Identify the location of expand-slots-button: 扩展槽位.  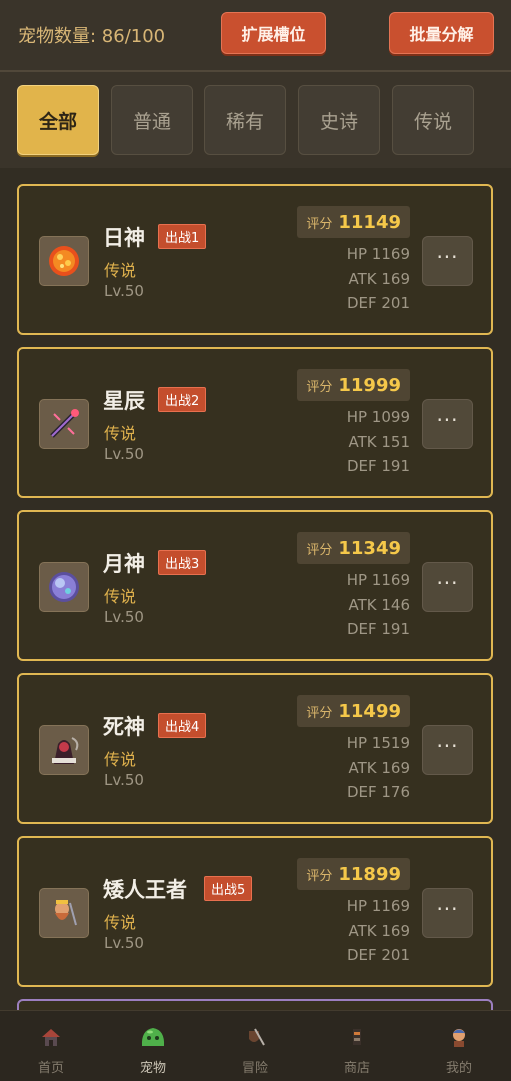
(273, 33).